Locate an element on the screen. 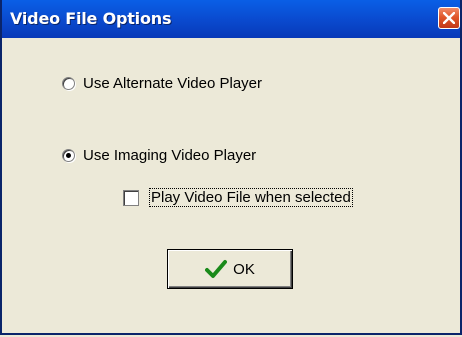 The height and width of the screenshot is (337, 462). checkmark-icon is located at coordinates (216, 269).